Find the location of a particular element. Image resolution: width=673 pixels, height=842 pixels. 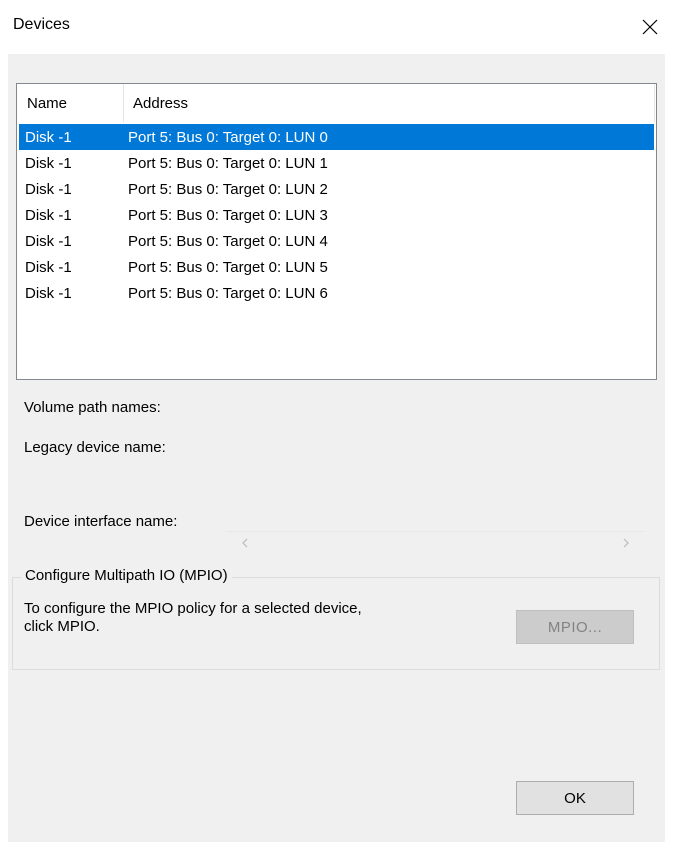

scroll-left-icon is located at coordinates (245, 543).